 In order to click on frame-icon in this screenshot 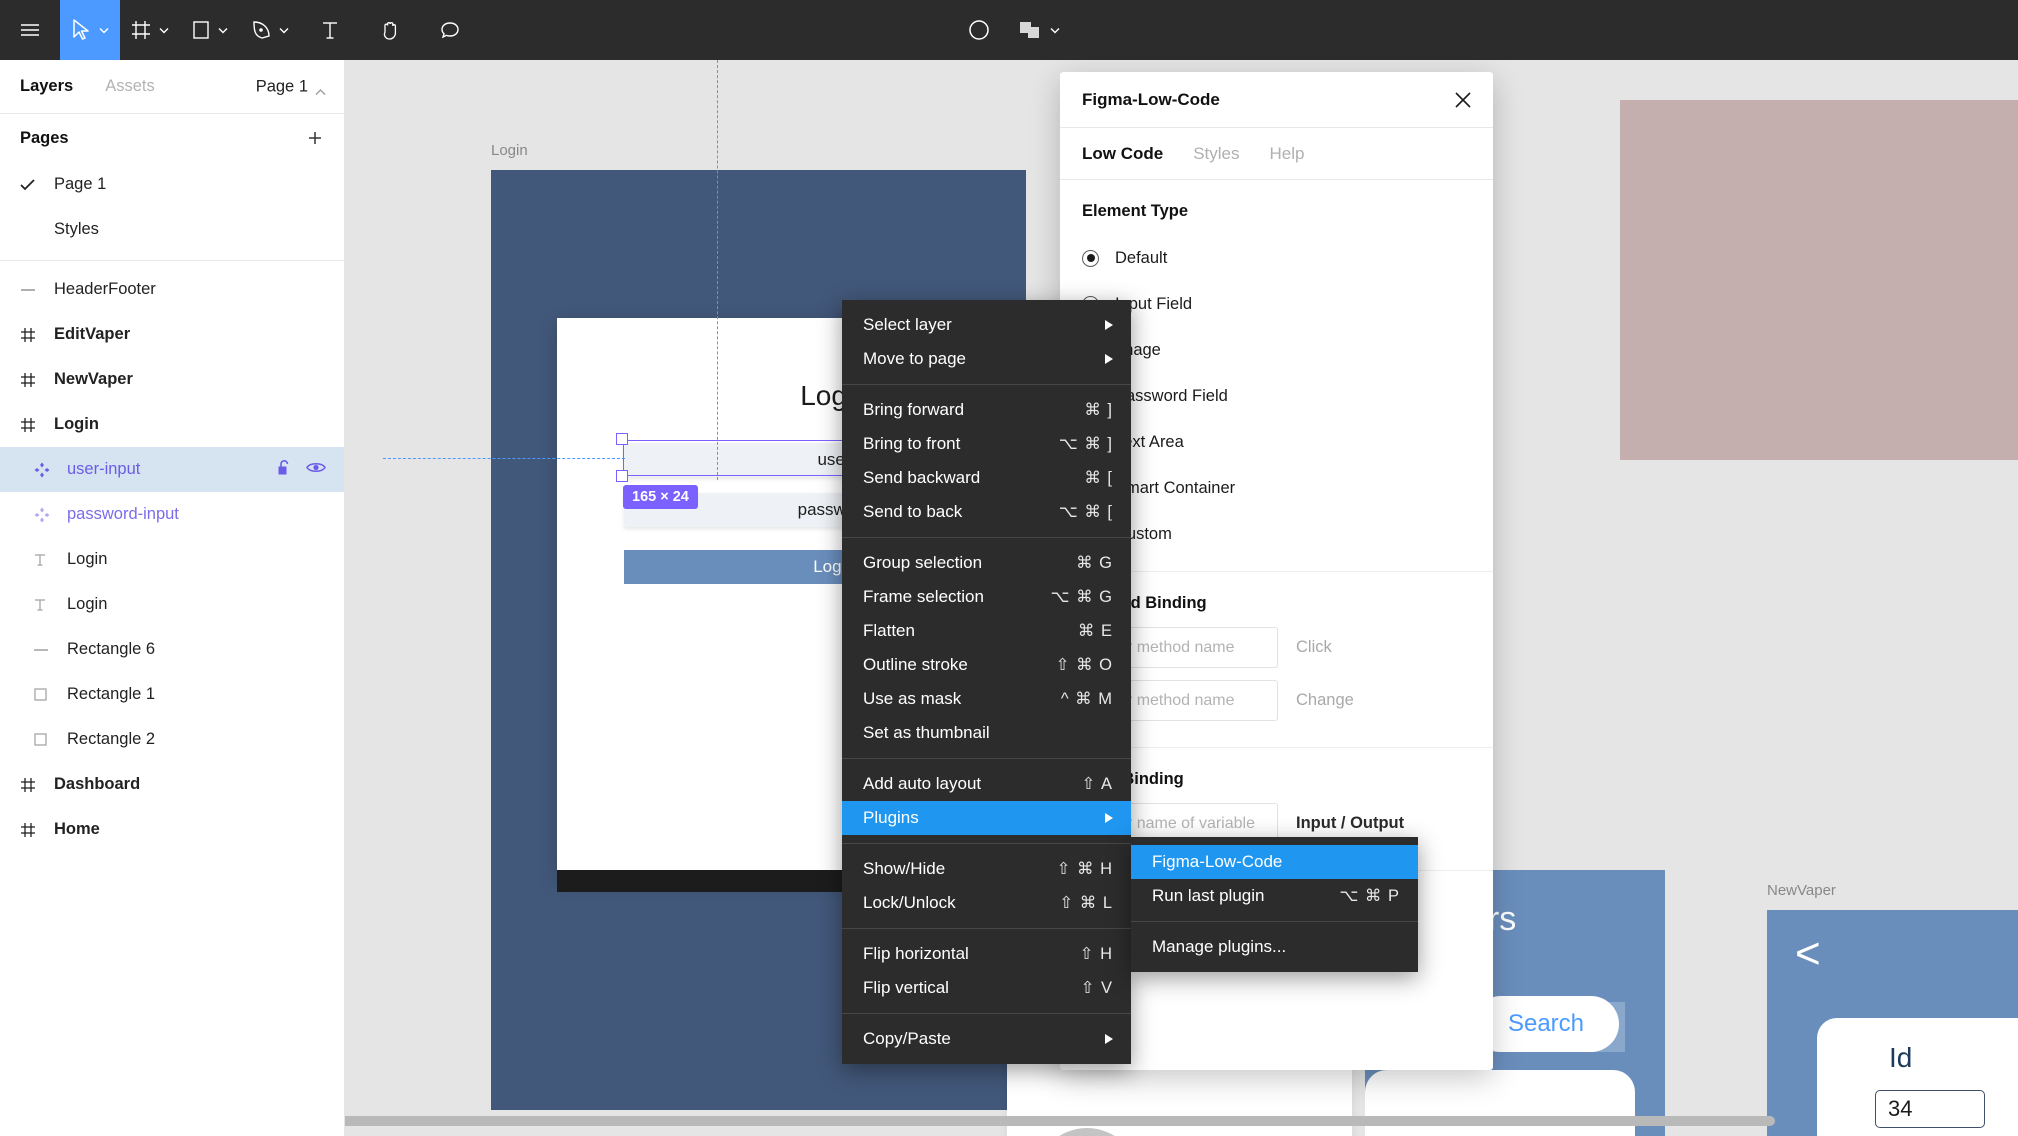, I will do `click(37, 830)`.